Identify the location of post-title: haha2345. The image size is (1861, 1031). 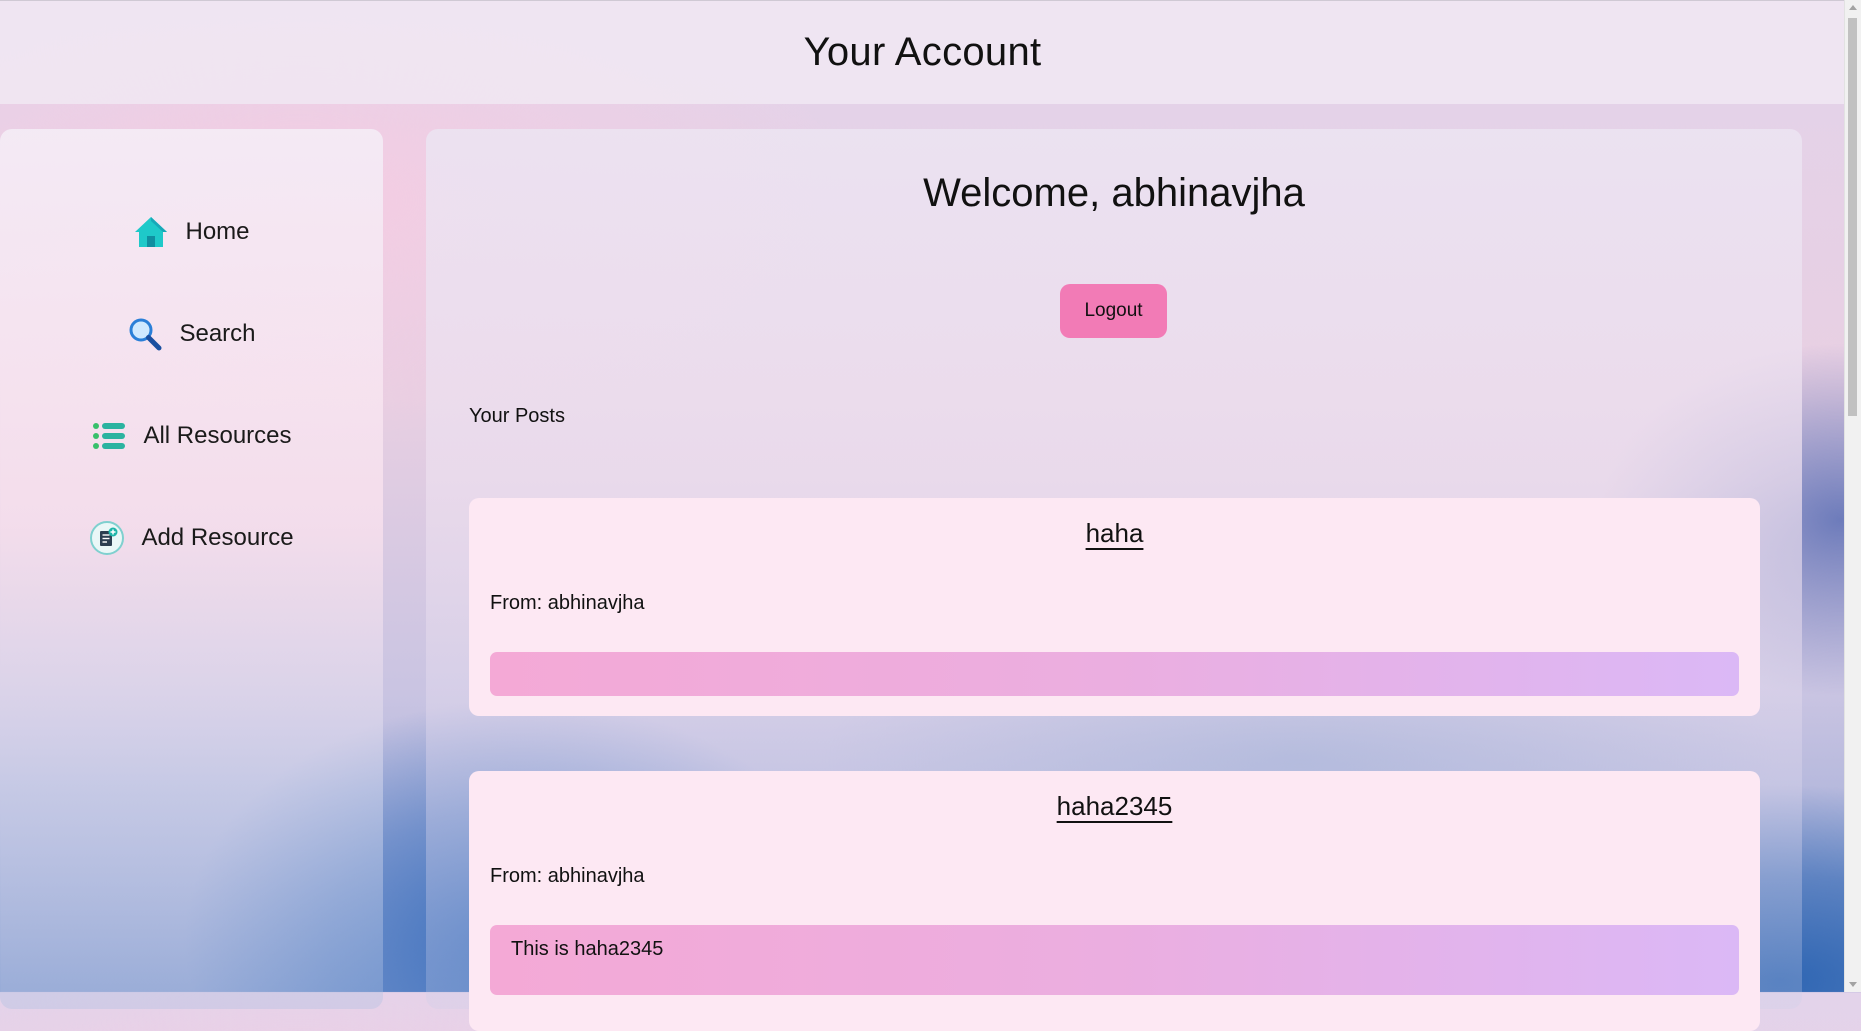
(1114, 806).